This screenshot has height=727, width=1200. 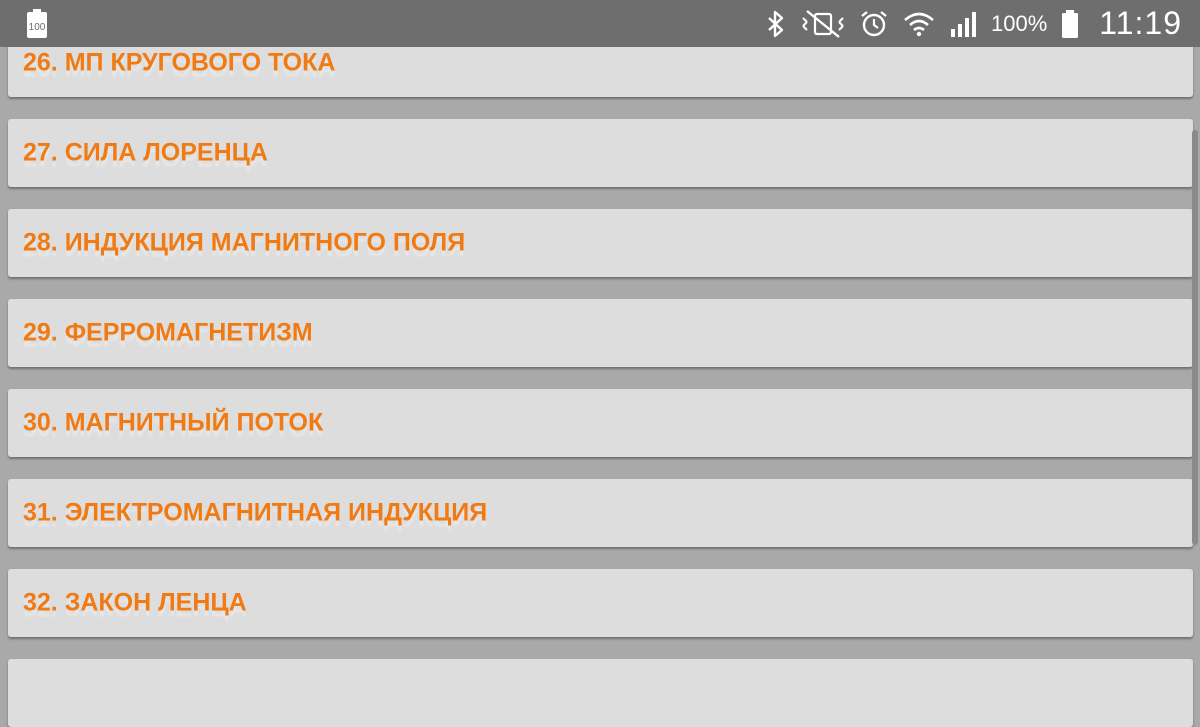 What do you see at coordinates (244, 242) in the screenshot?
I see `list-item-label: 28. ИНДУКЦИЯ МАГНИТНОГО ПОЛЯ` at bounding box center [244, 242].